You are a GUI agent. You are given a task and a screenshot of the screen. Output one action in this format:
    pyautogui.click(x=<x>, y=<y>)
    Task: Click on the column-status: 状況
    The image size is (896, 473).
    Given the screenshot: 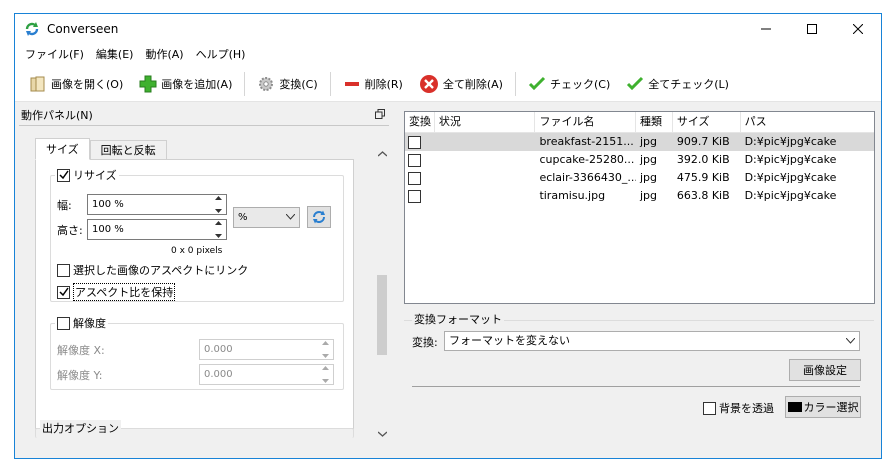 What is the action you would take?
    pyautogui.click(x=485, y=122)
    